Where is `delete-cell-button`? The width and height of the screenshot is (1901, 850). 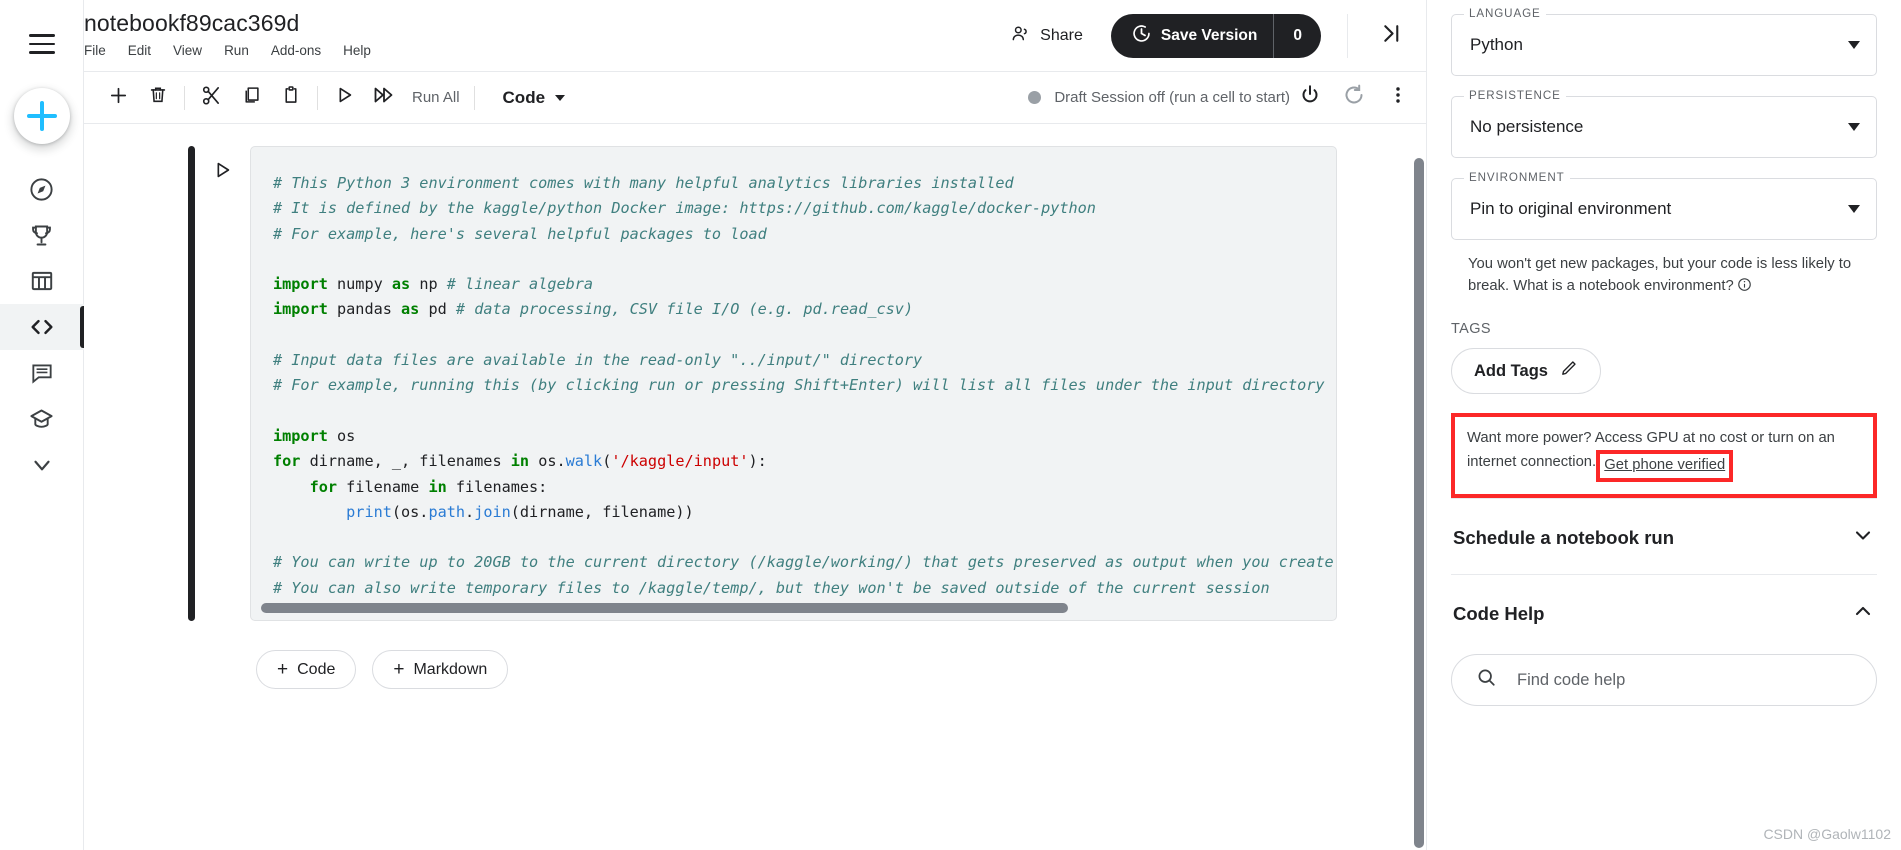
delete-cell-button is located at coordinates (158, 98).